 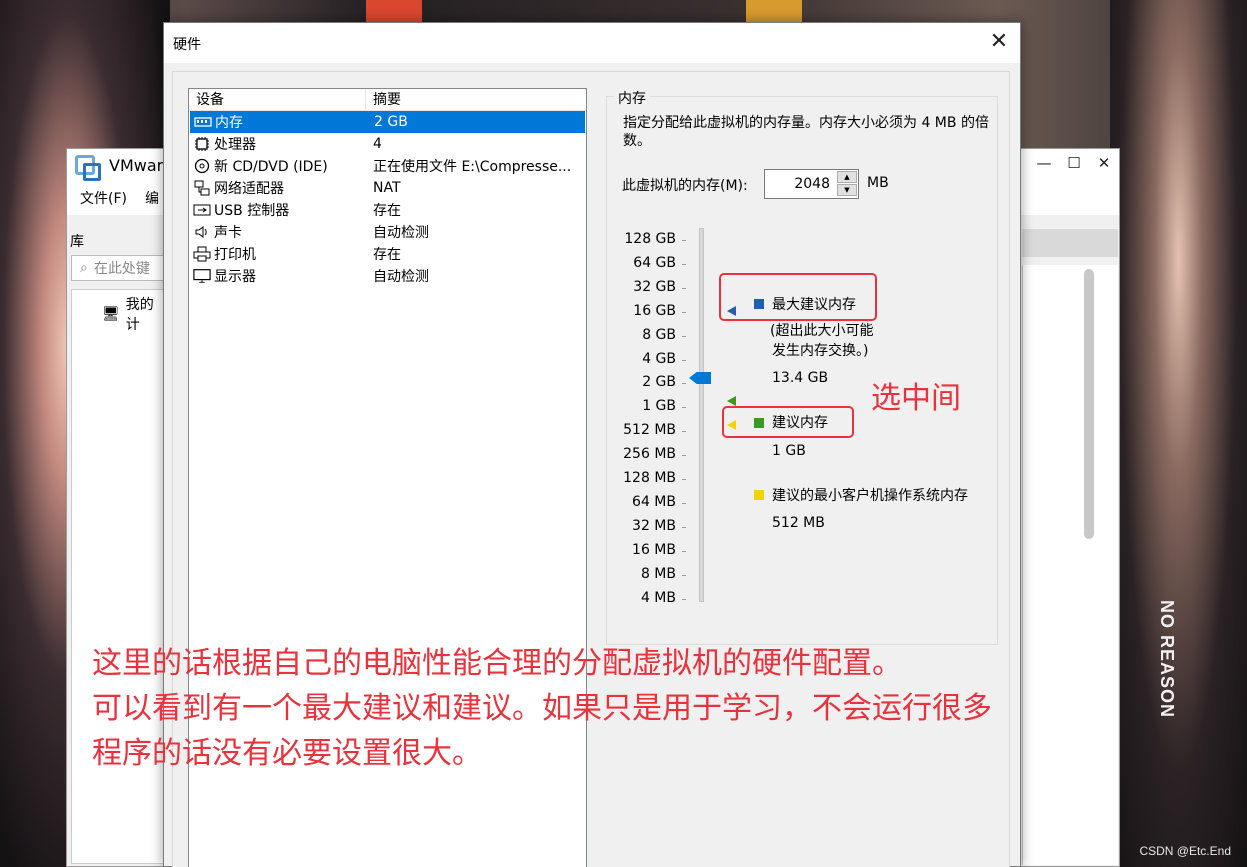 What do you see at coordinates (77, 242) in the screenshot?
I see `library-label: 库` at bounding box center [77, 242].